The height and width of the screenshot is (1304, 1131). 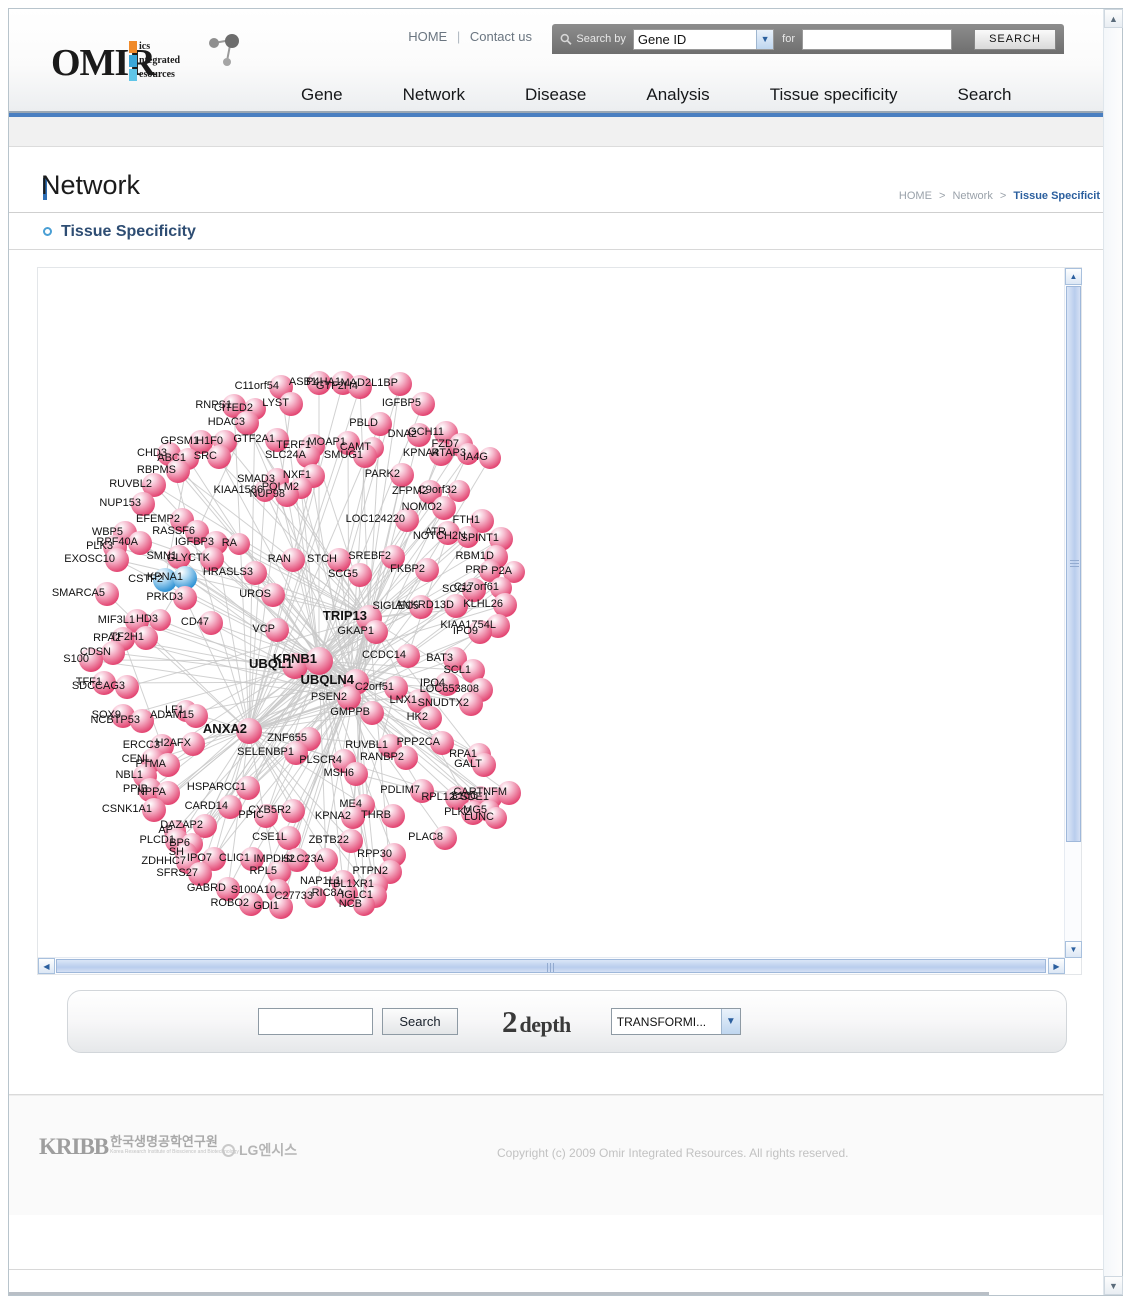 What do you see at coordinates (115, 720) in the screenshot?
I see `network-node-label: NCBTP53` at bounding box center [115, 720].